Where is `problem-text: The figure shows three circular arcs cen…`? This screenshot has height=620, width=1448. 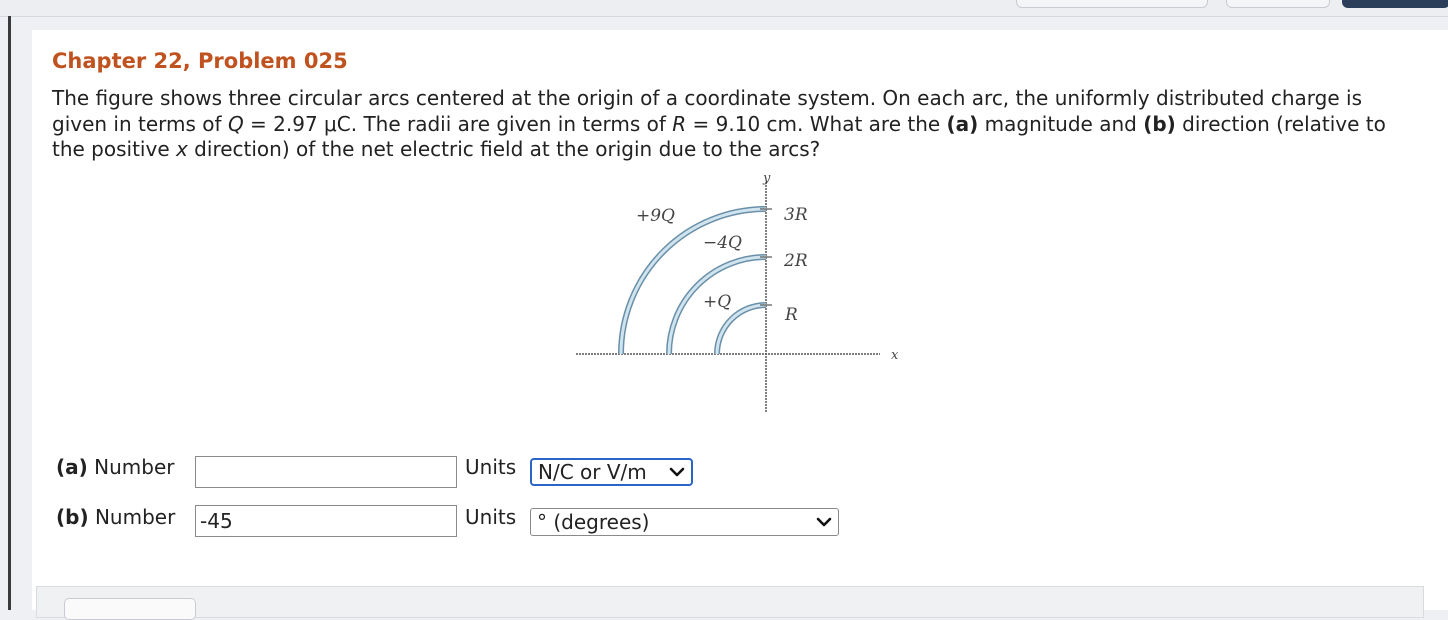
problem-text: The figure shows three circular arcs cen… is located at coordinates (719, 123).